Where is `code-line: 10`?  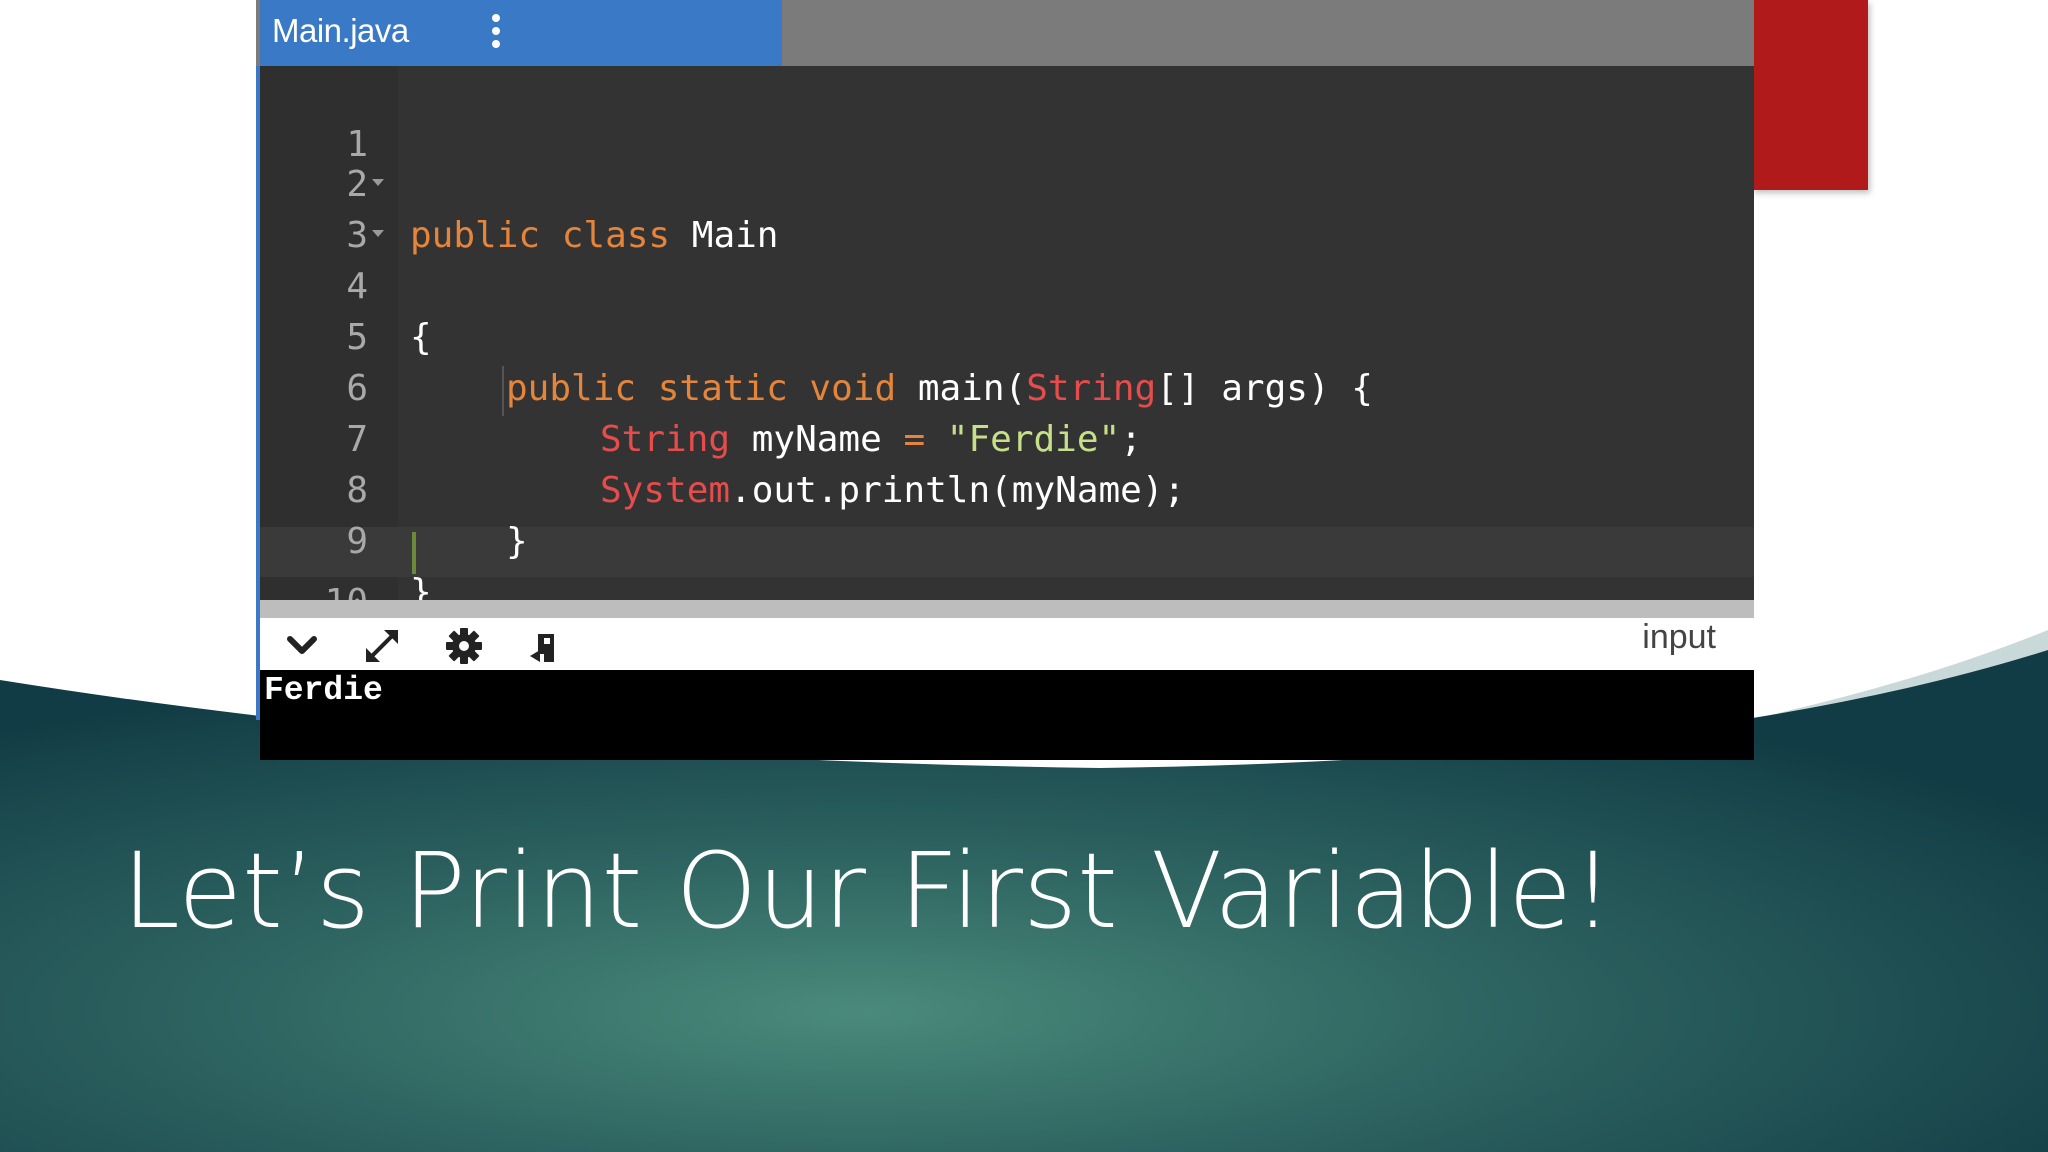
code-line: 10 is located at coordinates (1007, 574).